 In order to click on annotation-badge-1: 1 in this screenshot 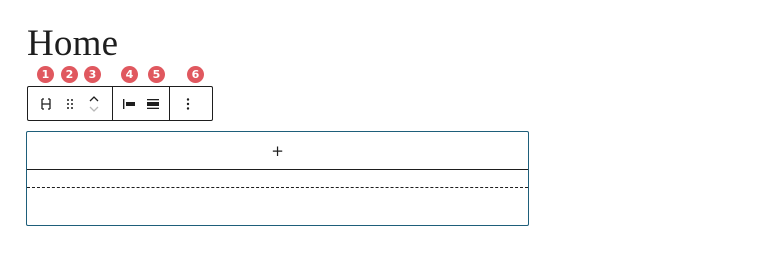, I will do `click(45, 74)`.